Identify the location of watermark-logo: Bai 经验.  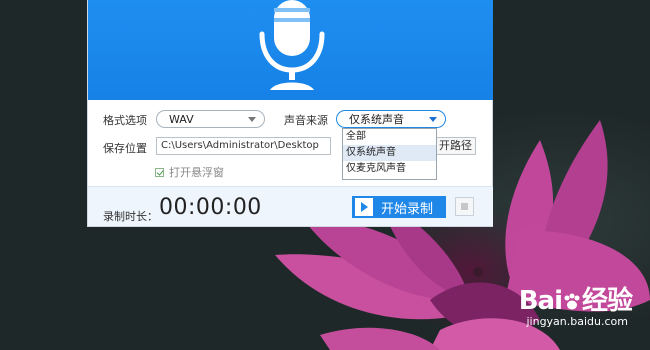
(575, 298).